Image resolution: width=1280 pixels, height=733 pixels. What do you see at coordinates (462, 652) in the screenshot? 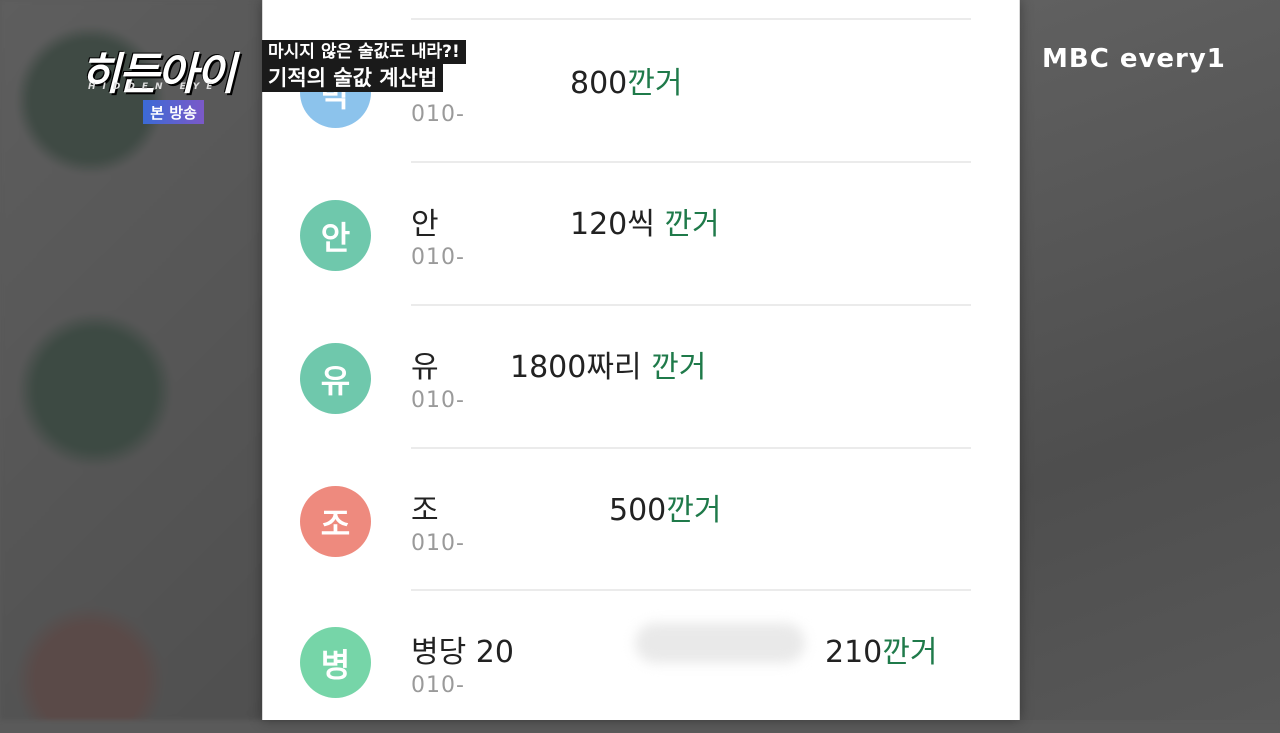
I see `contact-name: 병당 20` at bounding box center [462, 652].